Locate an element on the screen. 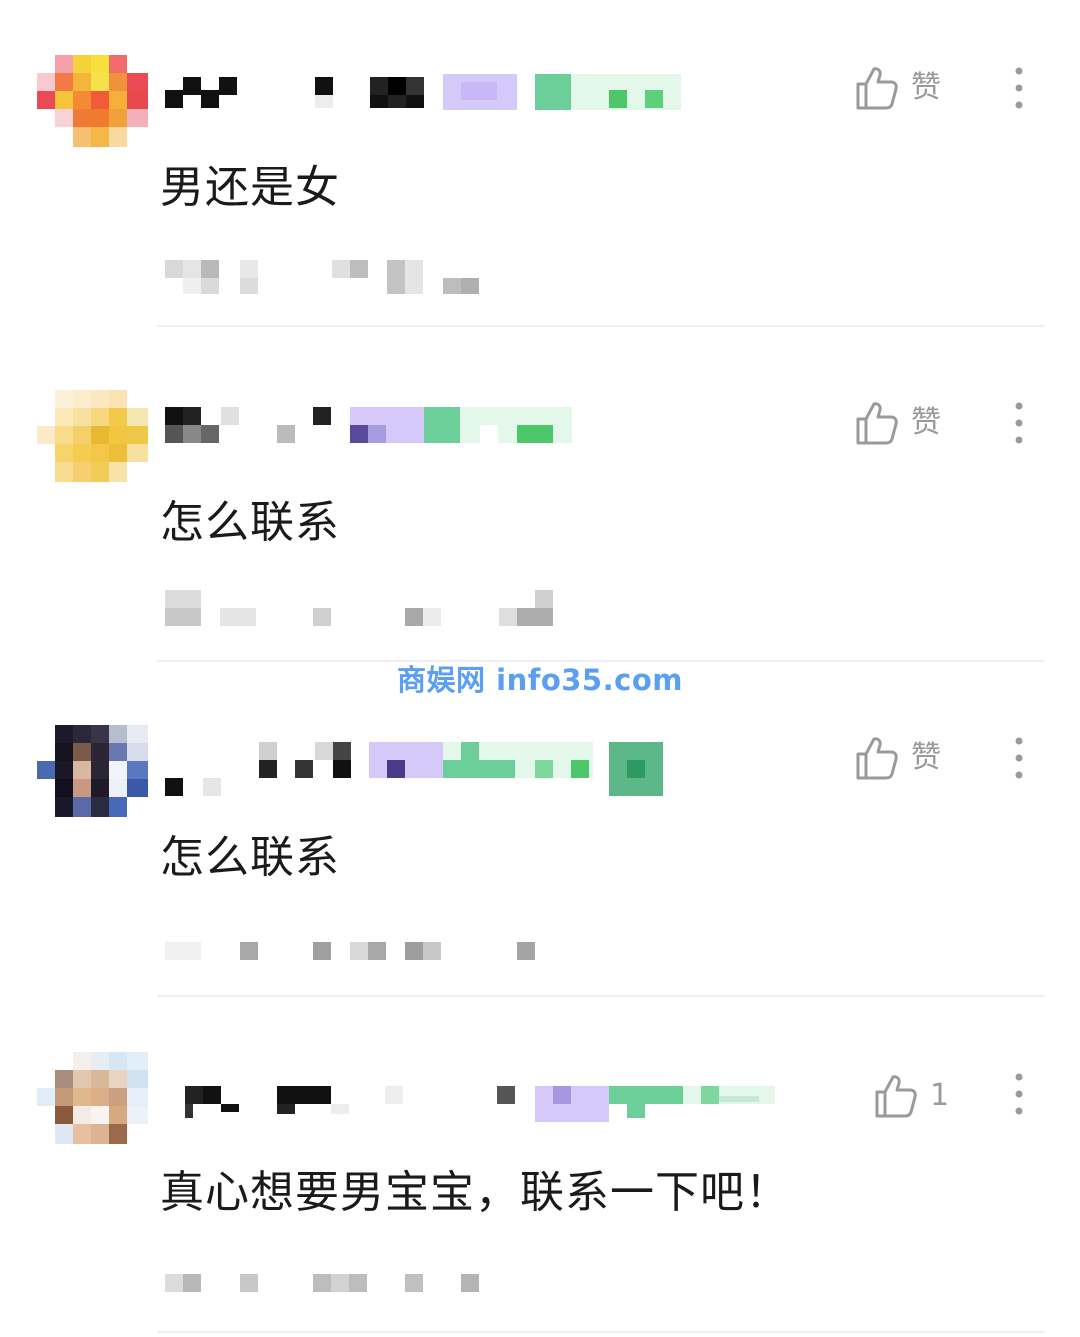 The height and width of the screenshot is (1337, 1080). comment-text: 男还是女 is located at coordinates (250, 187).